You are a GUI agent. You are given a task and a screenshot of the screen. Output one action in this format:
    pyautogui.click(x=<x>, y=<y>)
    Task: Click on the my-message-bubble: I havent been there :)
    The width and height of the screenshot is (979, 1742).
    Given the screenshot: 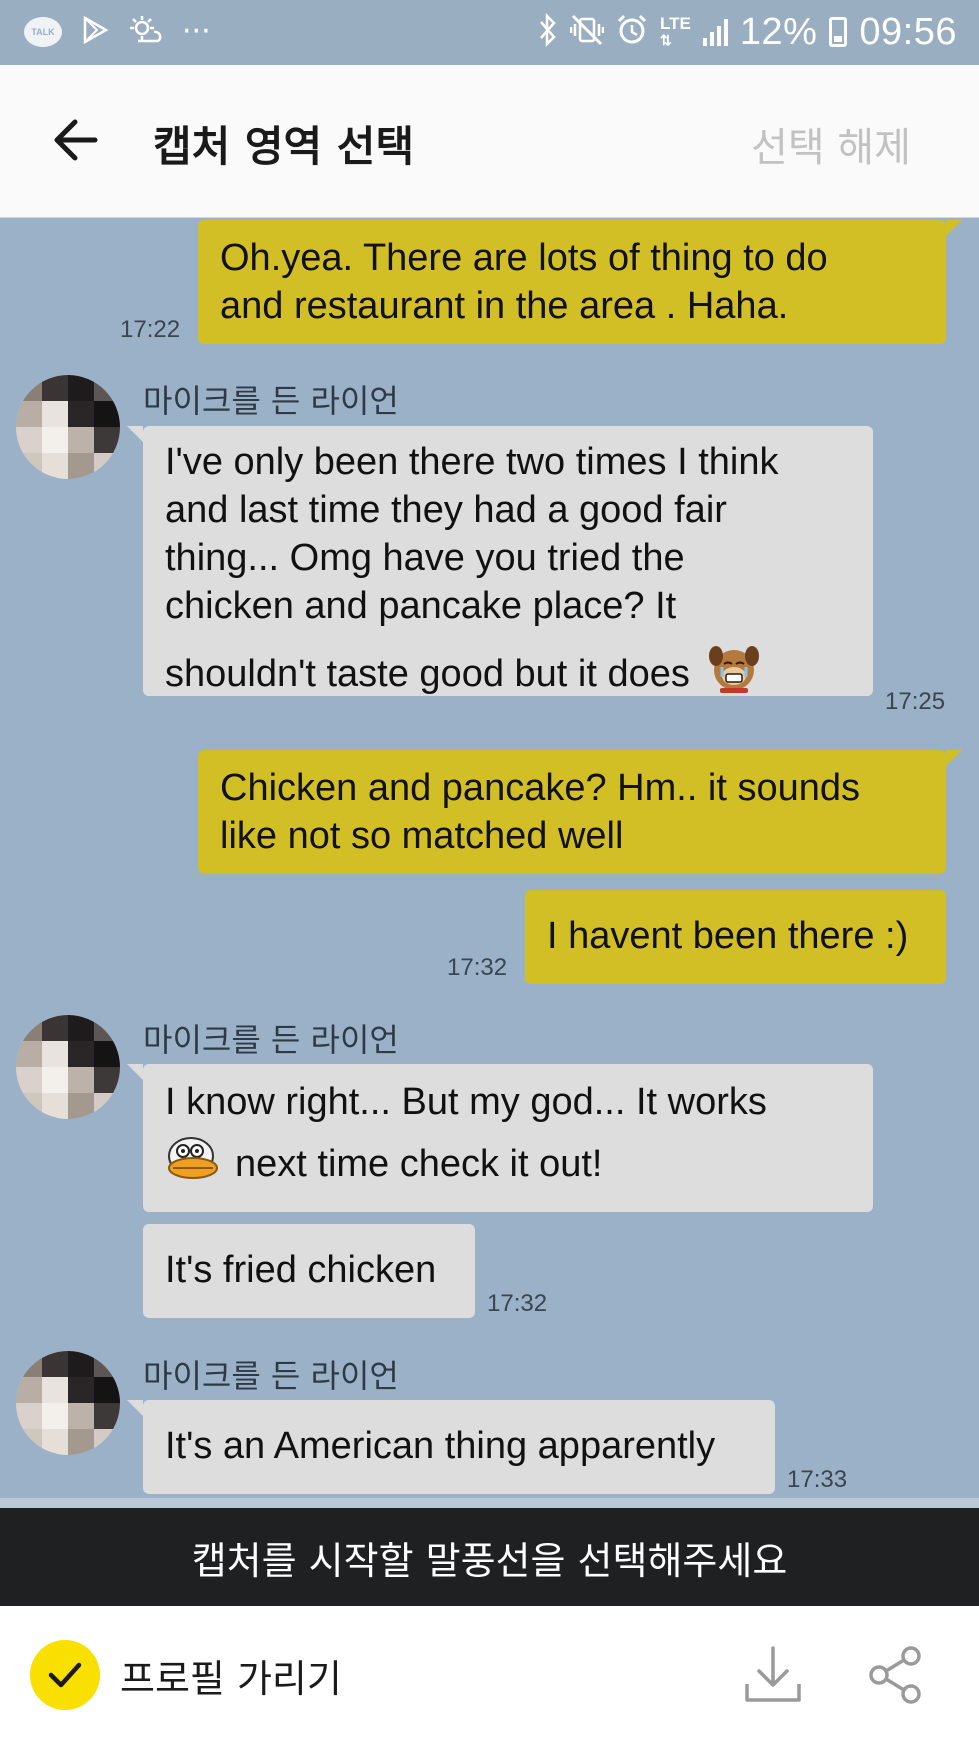 What is the action you would take?
    pyautogui.click(x=735, y=937)
    